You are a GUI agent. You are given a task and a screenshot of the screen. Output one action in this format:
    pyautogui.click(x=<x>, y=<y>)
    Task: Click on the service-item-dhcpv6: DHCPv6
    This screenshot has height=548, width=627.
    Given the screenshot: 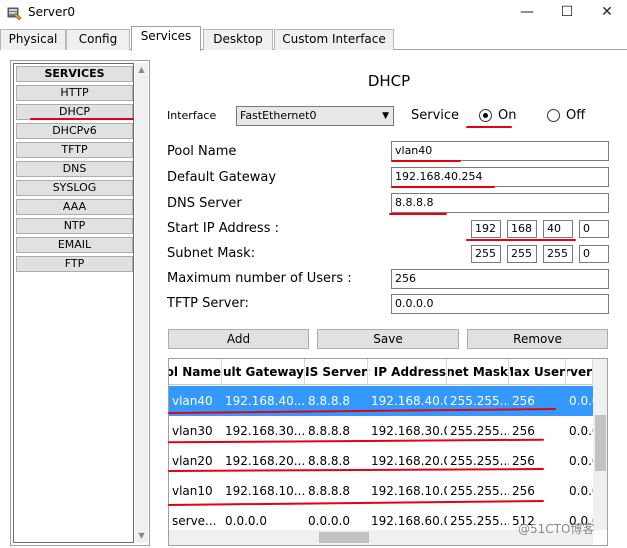 What is the action you would take?
    pyautogui.click(x=74, y=131)
    